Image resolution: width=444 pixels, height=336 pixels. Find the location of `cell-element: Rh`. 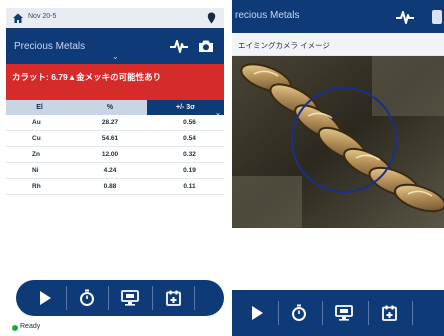

cell-element: Rh is located at coordinates (36, 186).